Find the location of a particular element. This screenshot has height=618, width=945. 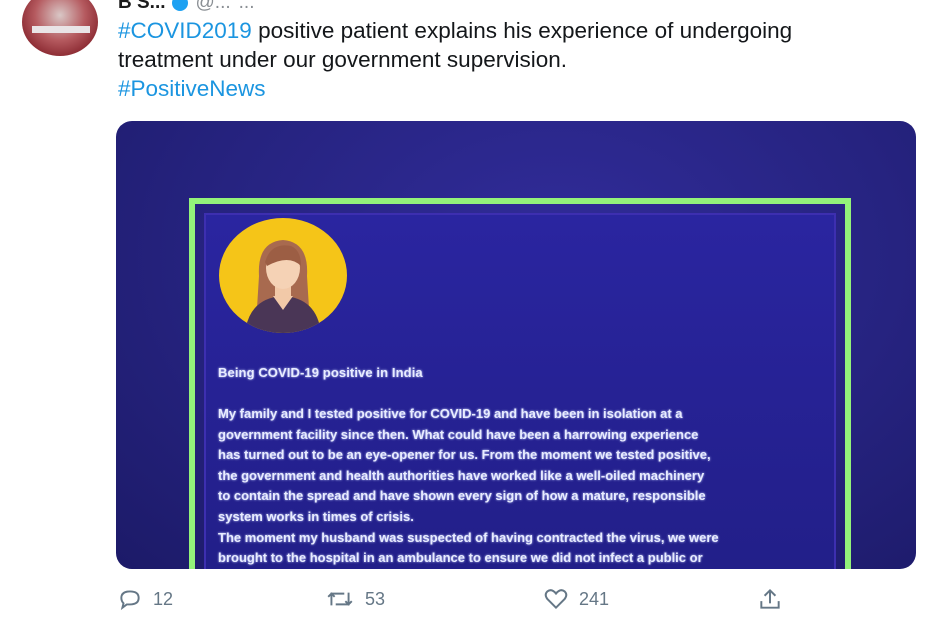

share-icon is located at coordinates (770, 598).